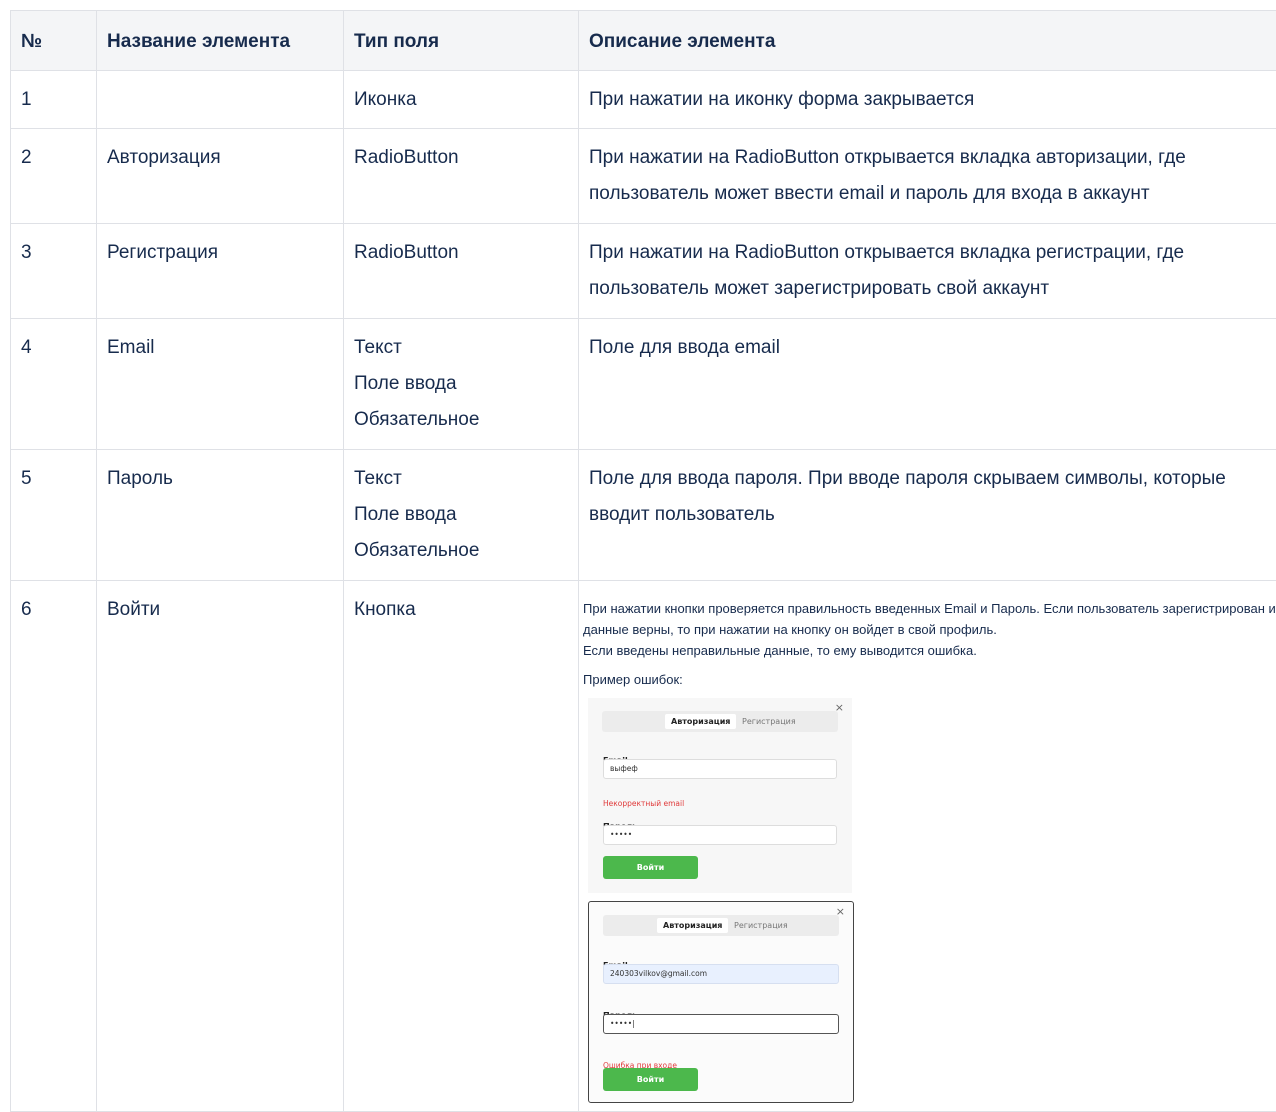 This screenshot has height=1112, width=1276. I want to click on type-line: Кнопка, so click(385, 609).